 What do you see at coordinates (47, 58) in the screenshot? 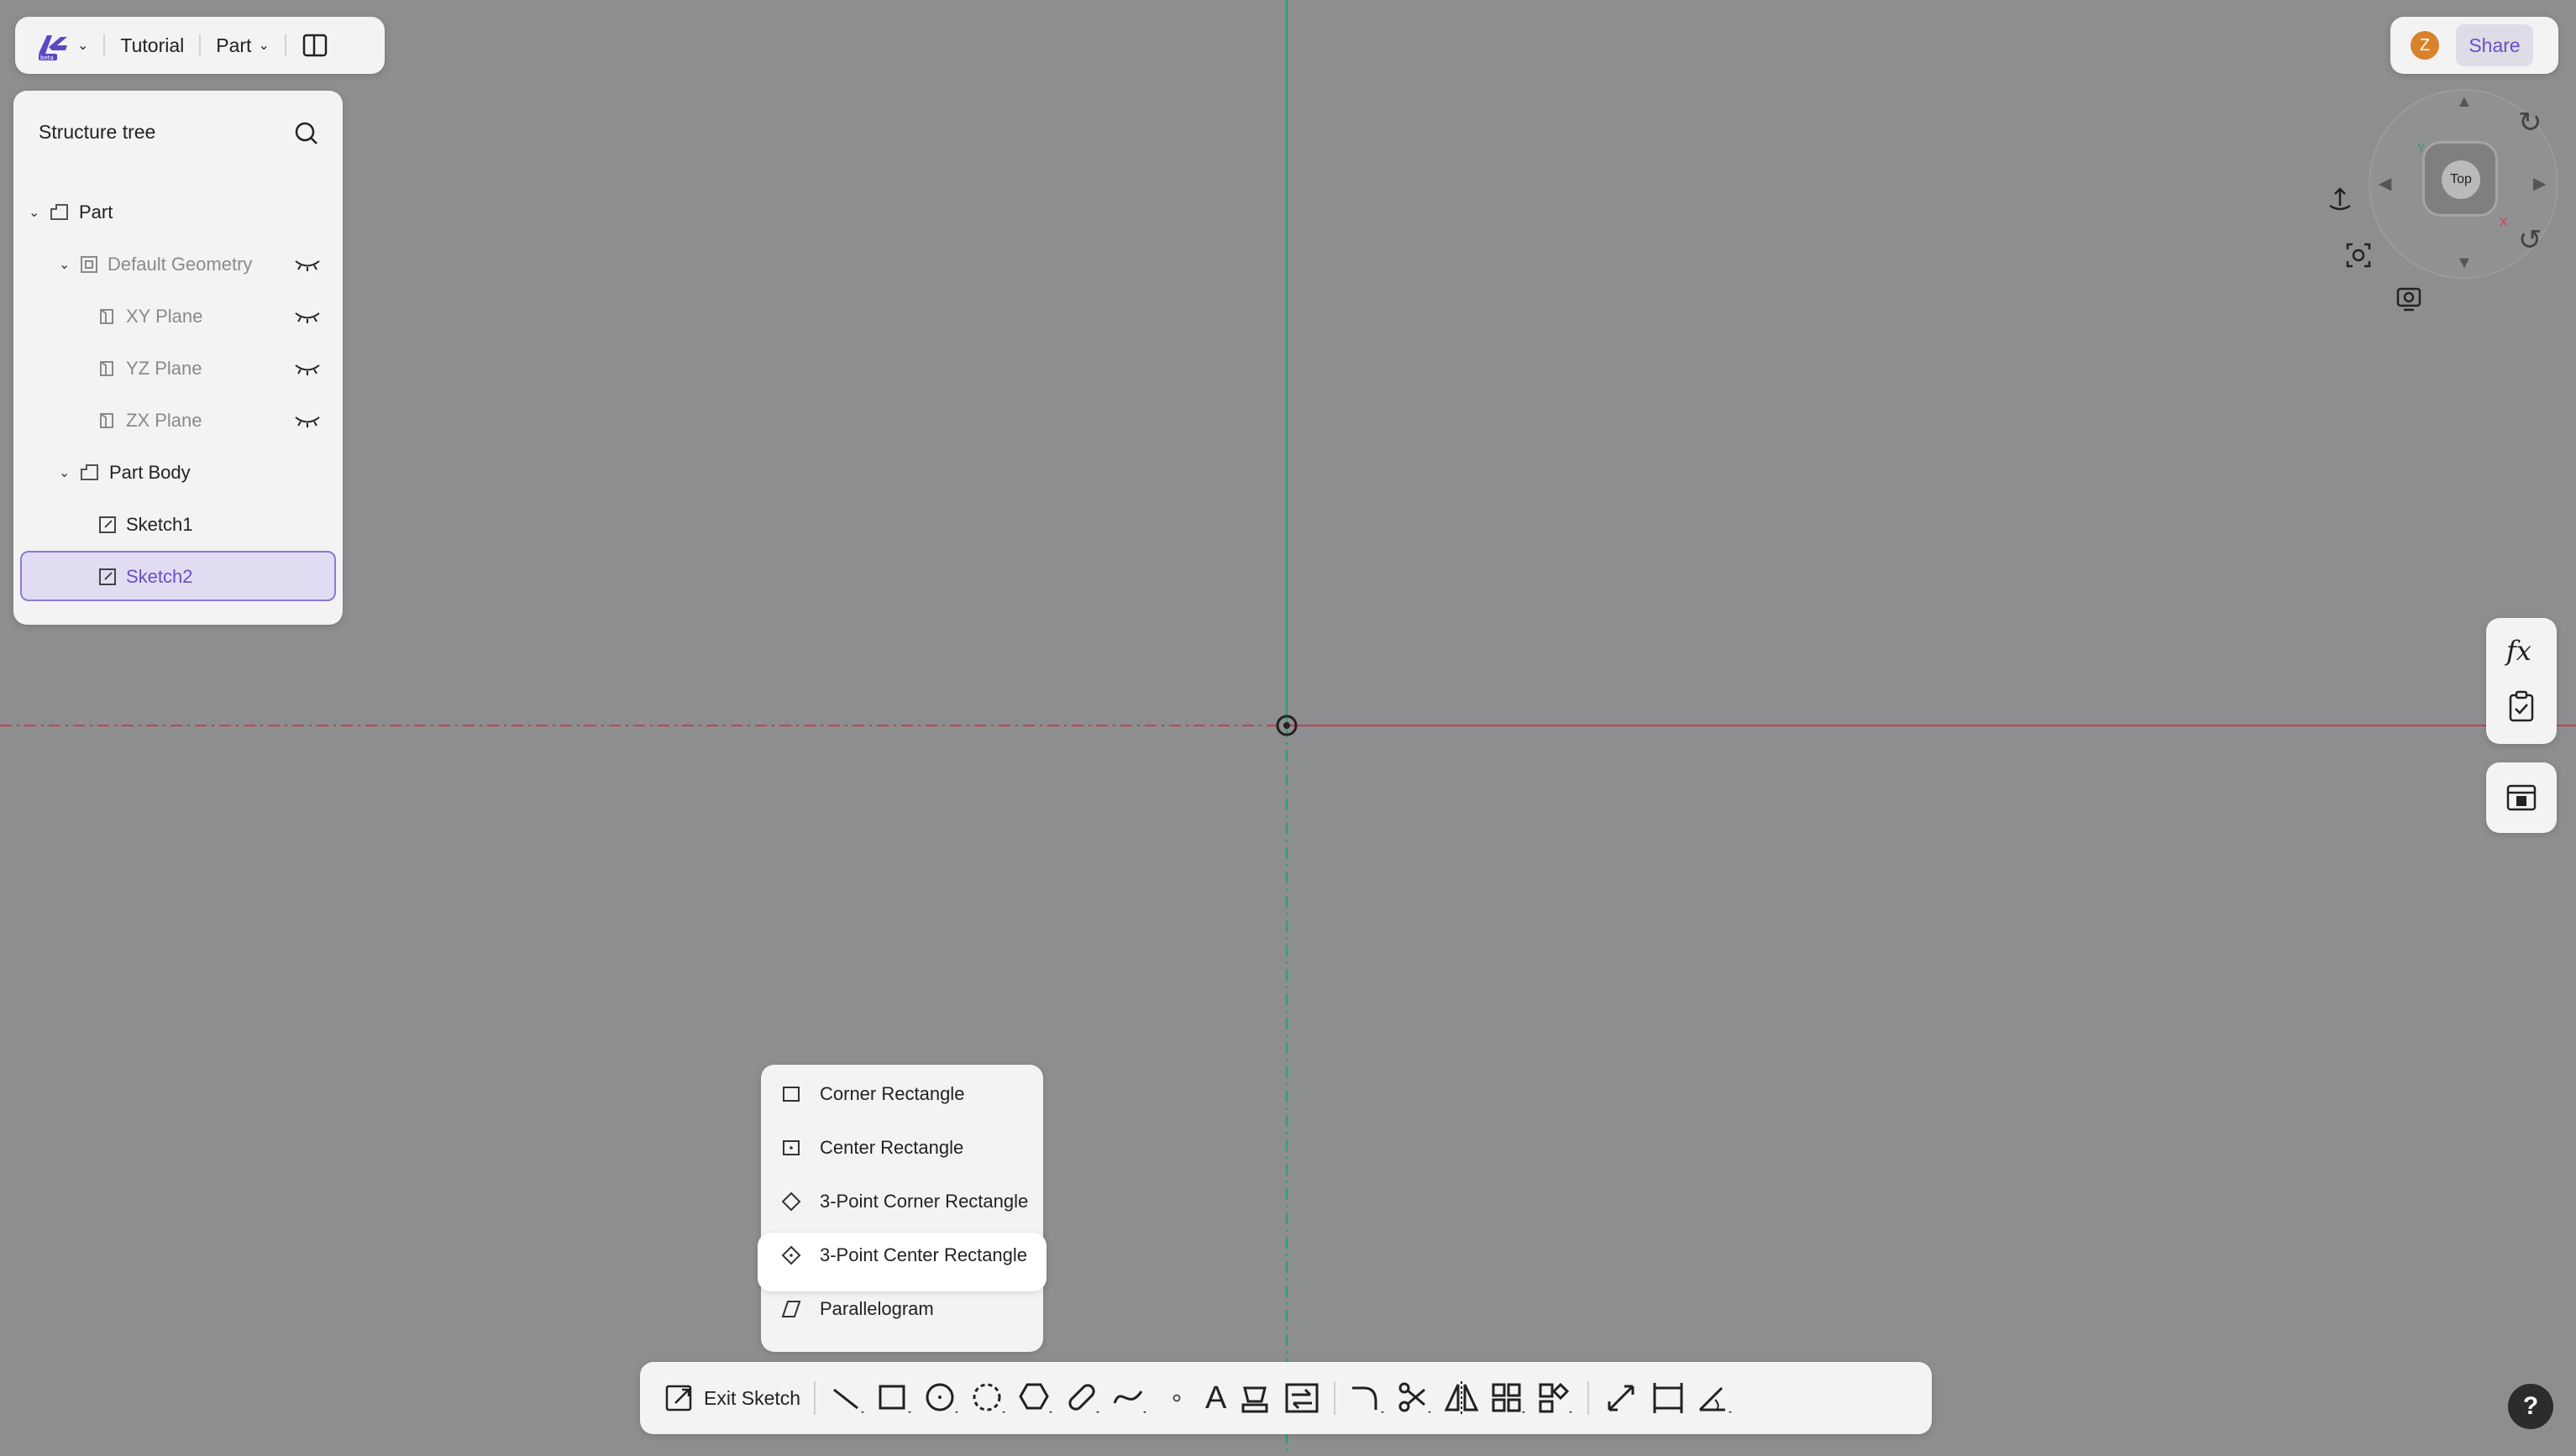
I see `svg-text: beta` at bounding box center [47, 58].